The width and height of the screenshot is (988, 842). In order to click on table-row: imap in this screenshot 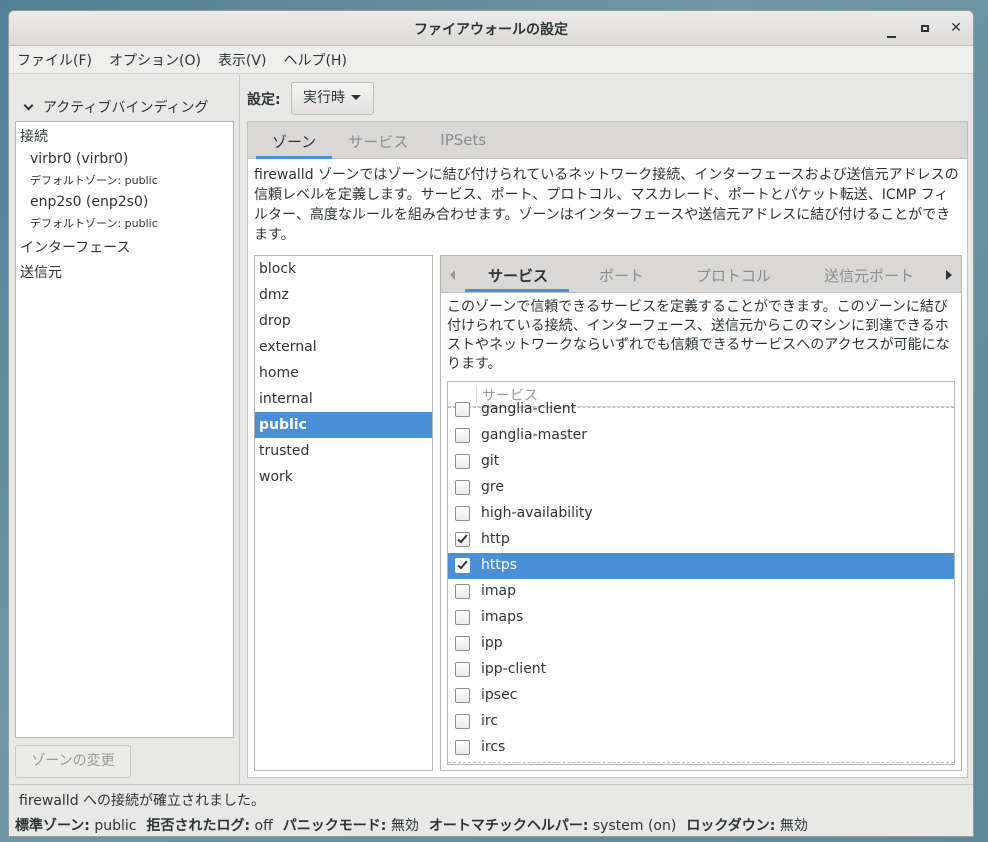, I will do `click(701, 592)`.